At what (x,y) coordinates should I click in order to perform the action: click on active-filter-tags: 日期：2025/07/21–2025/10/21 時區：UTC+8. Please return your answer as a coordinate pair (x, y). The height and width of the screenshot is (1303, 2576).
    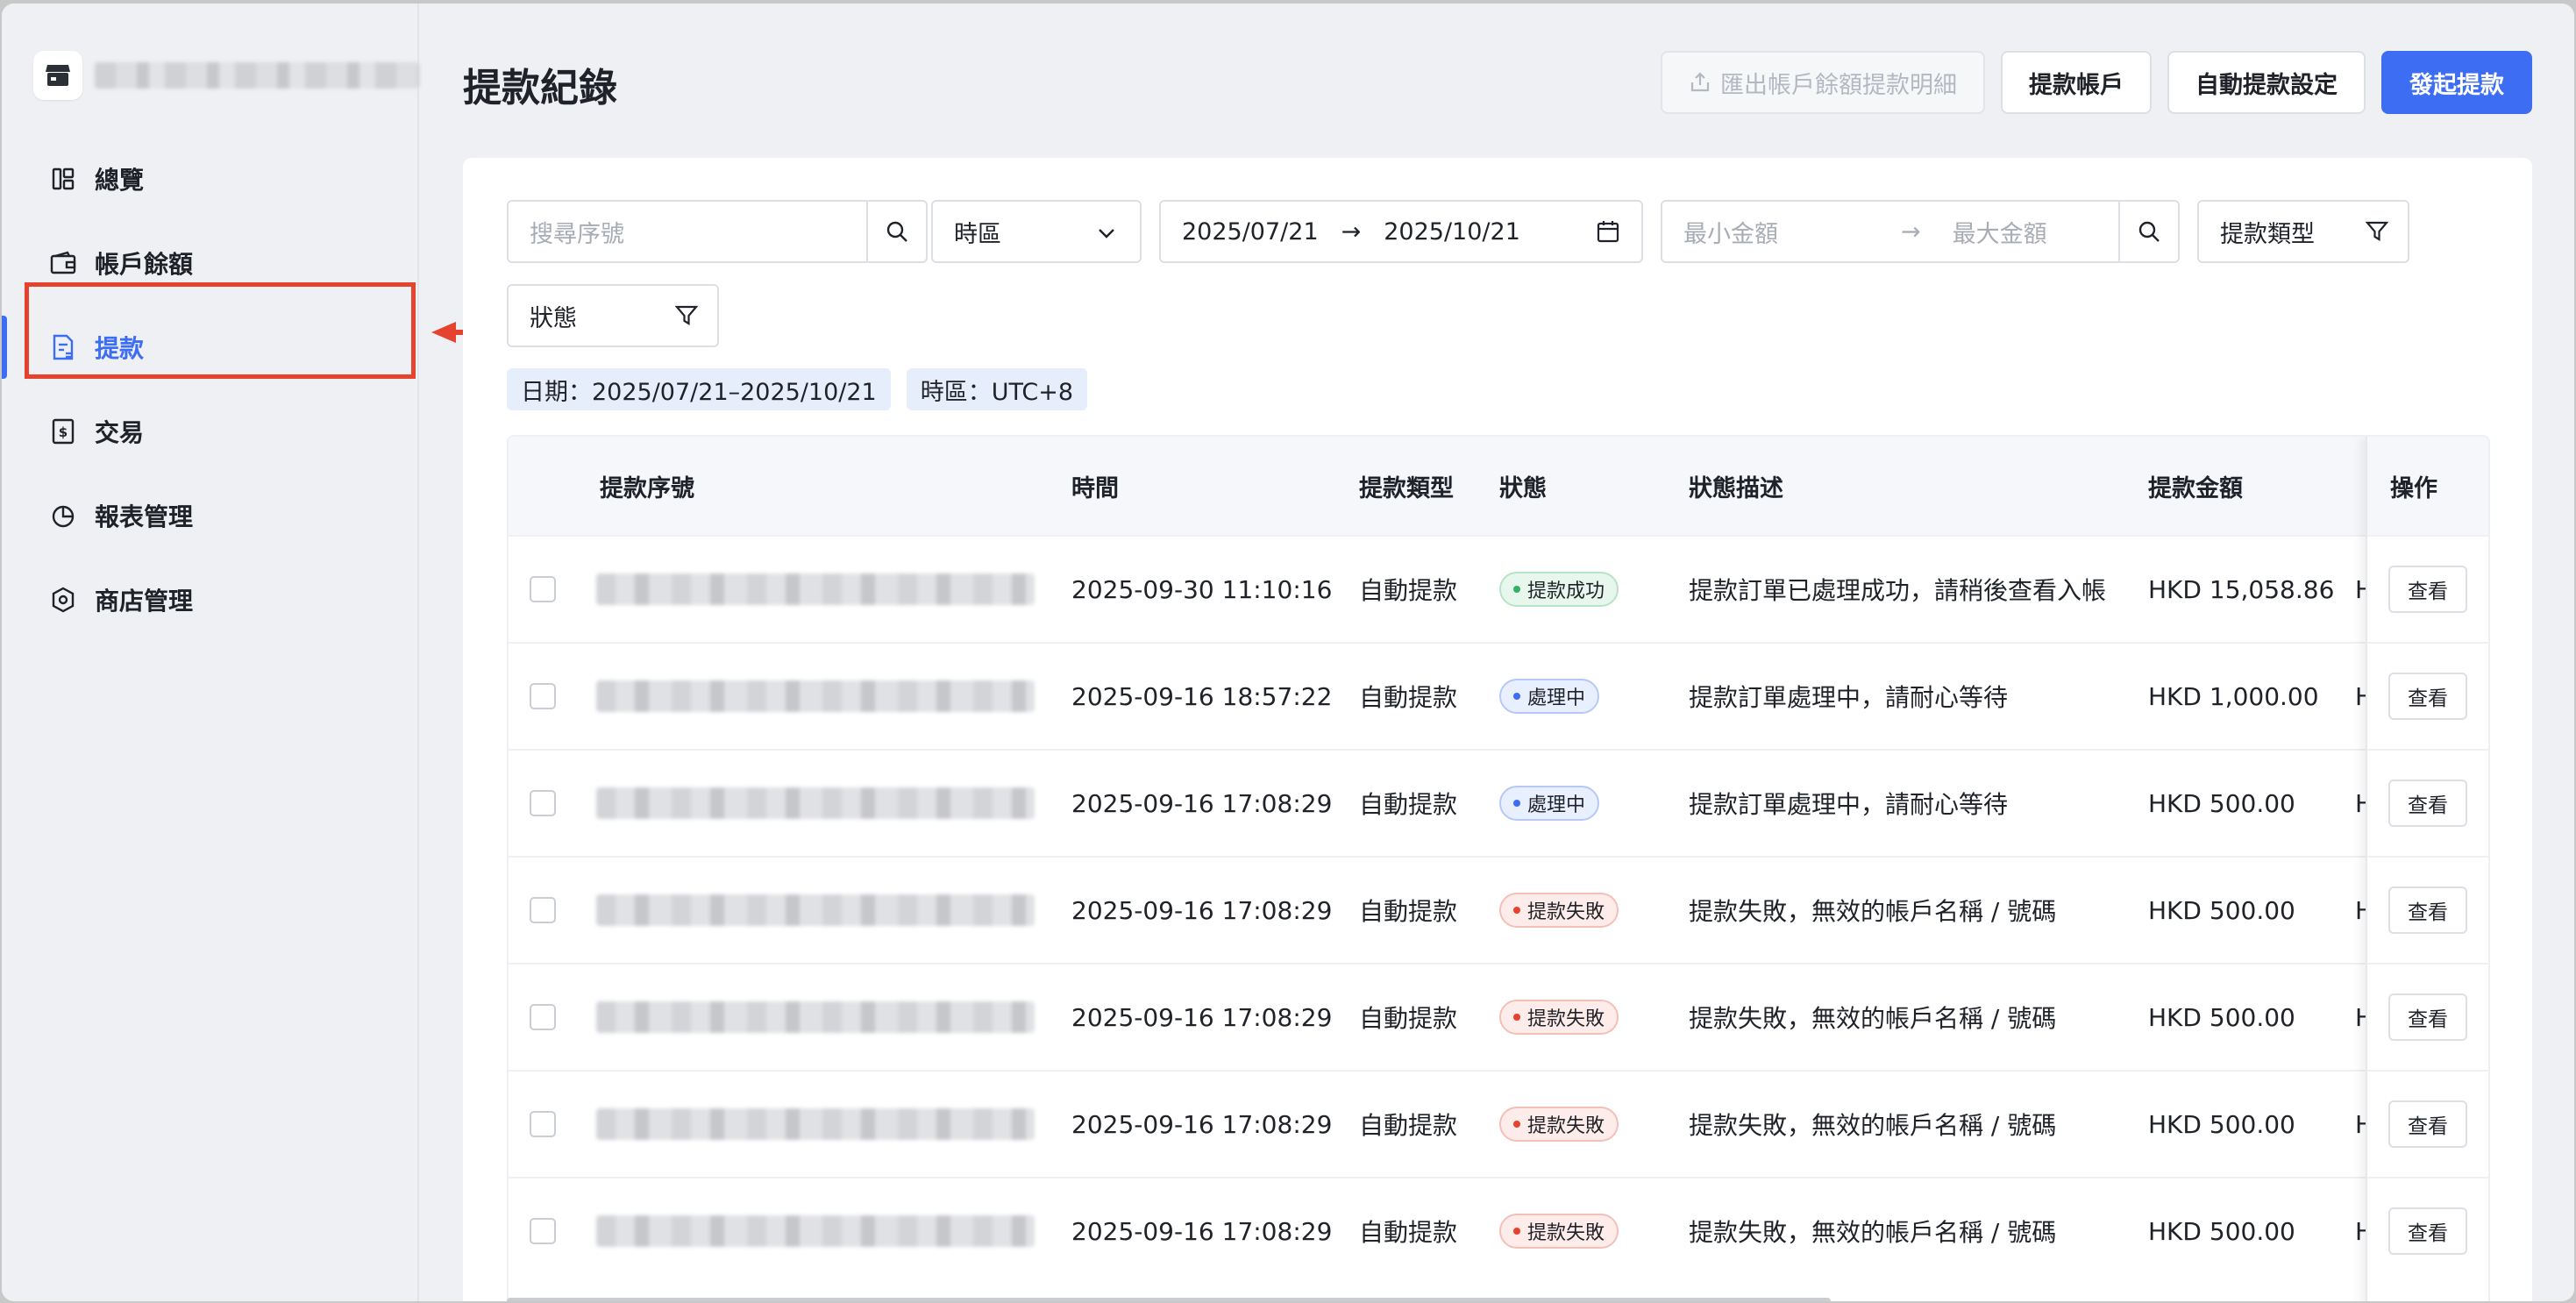
    Looking at the image, I should click on (797, 389).